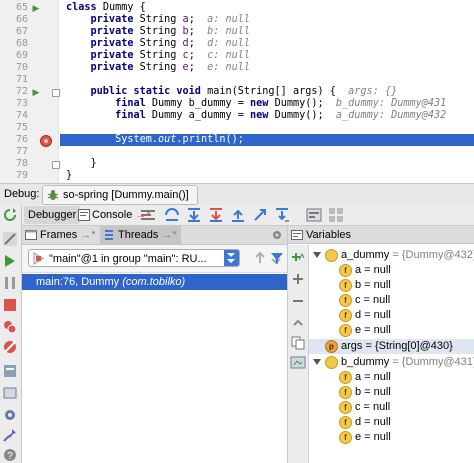 The height and width of the screenshot is (463, 474). What do you see at coordinates (270, 32) in the screenshot?
I see `code-line: private String b; b: null` at bounding box center [270, 32].